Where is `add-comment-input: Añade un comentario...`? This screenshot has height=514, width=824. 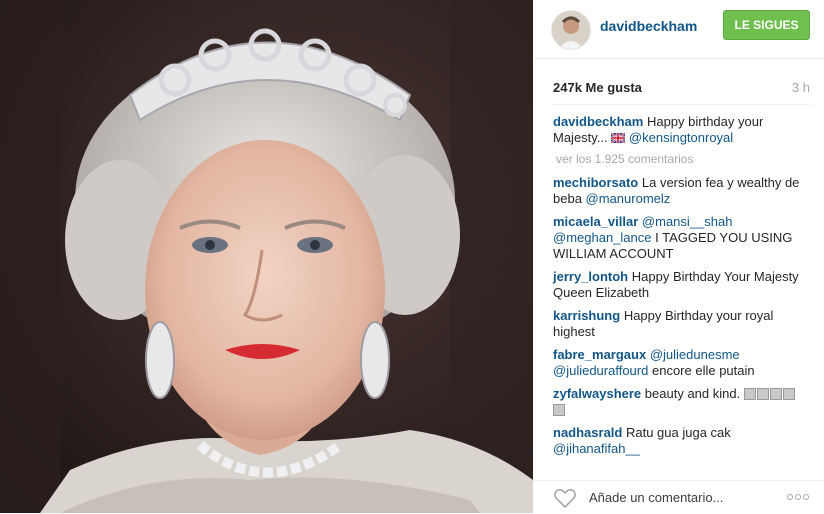
add-comment-input: Añade un comentario... is located at coordinates (656, 497).